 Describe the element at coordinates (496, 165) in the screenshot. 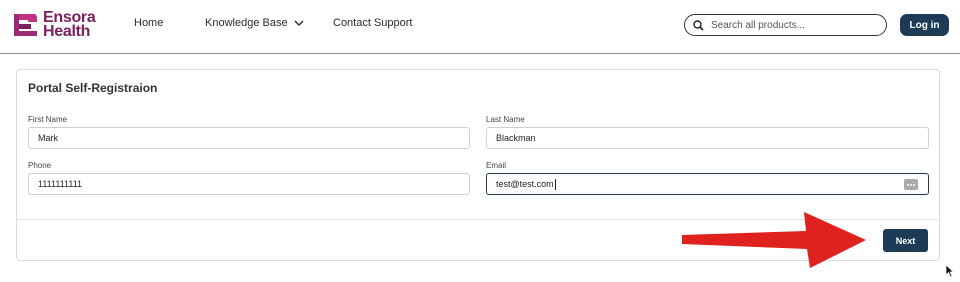

I see `email-label: Email` at that location.